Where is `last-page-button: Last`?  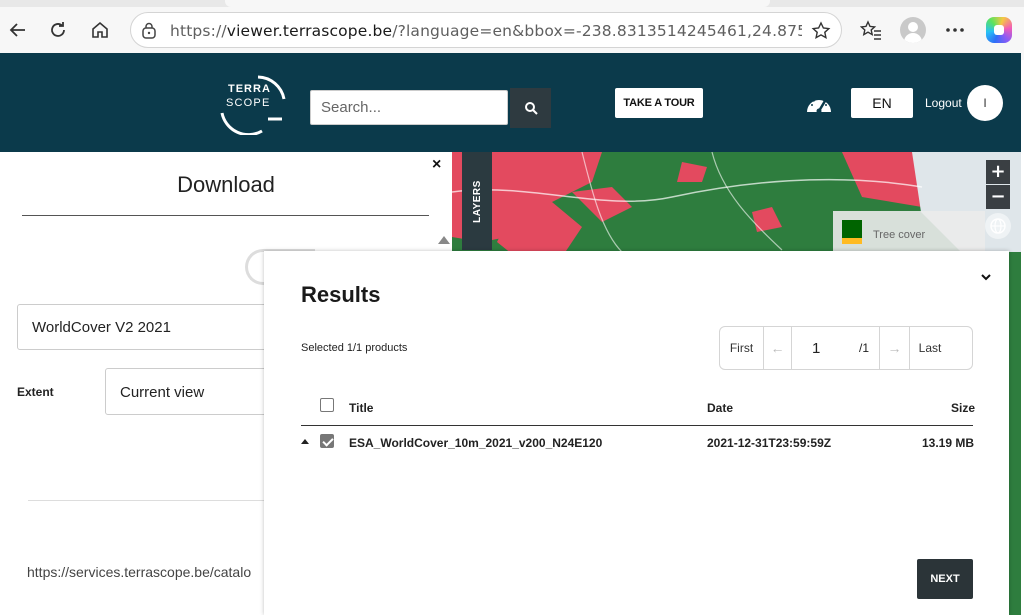
last-page-button: Last is located at coordinates (930, 348).